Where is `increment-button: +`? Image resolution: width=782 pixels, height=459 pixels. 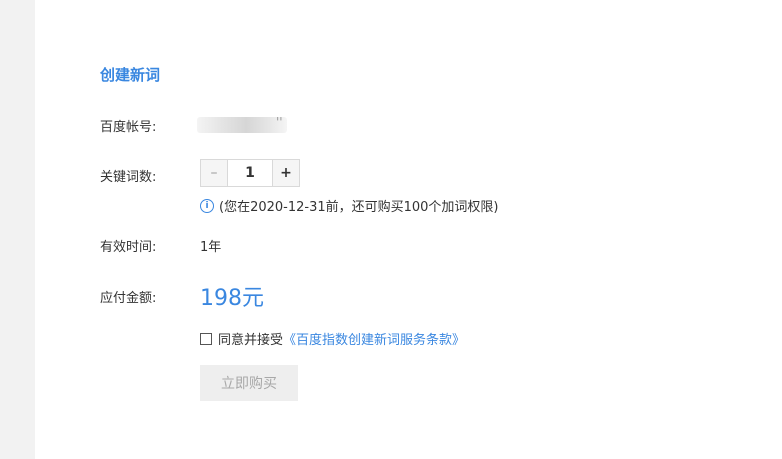
increment-button: + is located at coordinates (285, 173).